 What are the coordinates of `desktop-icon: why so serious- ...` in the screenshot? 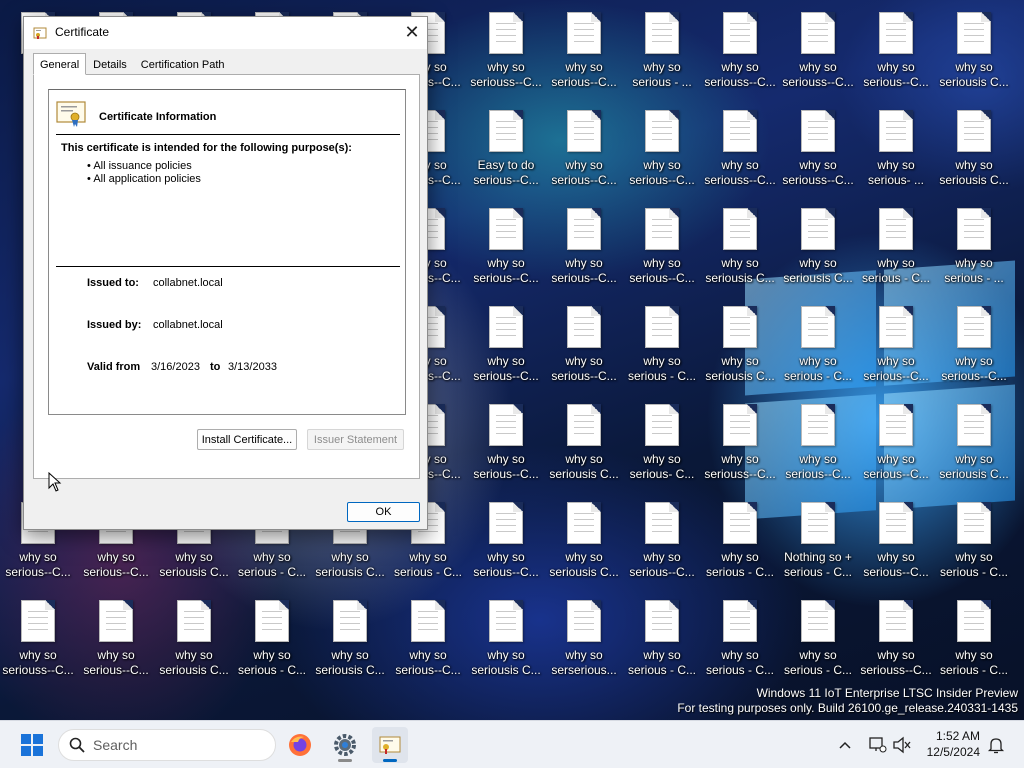 It's located at (896, 147).